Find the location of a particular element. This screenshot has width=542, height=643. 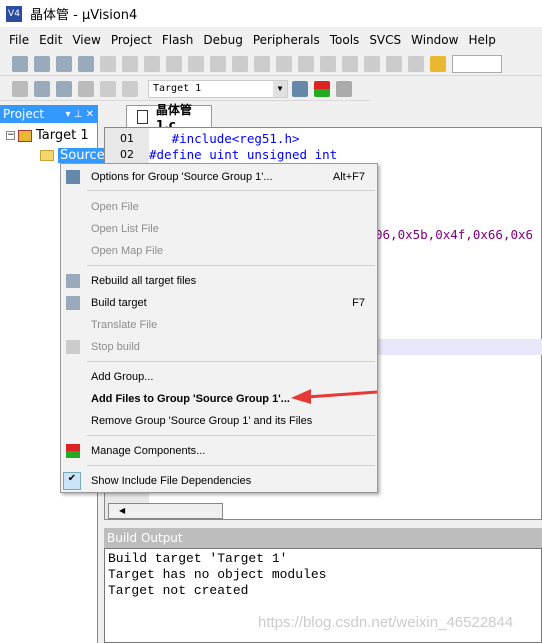

menu-item-open-map-file: Open Map File is located at coordinates (219, 251).